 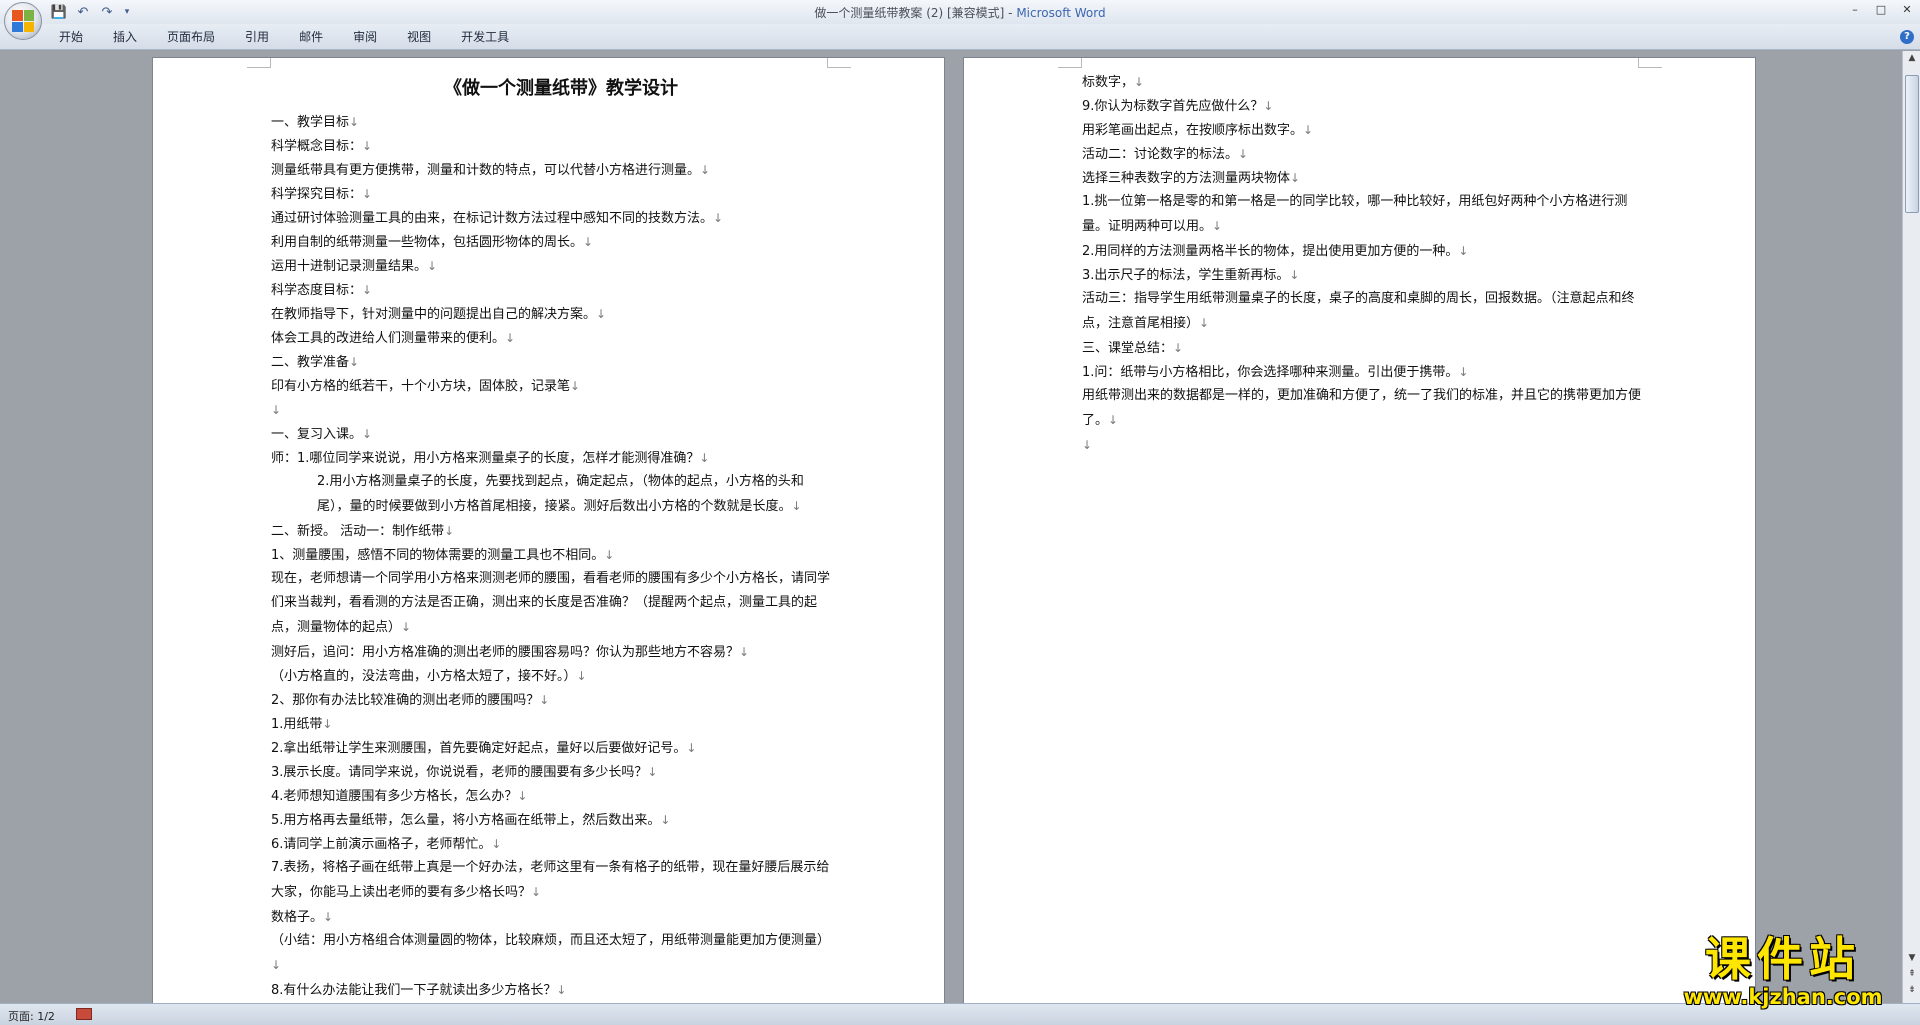 I want to click on vertical-scrollbar: ▲ ▼ ⇞ ⇟, so click(x=1911, y=527).